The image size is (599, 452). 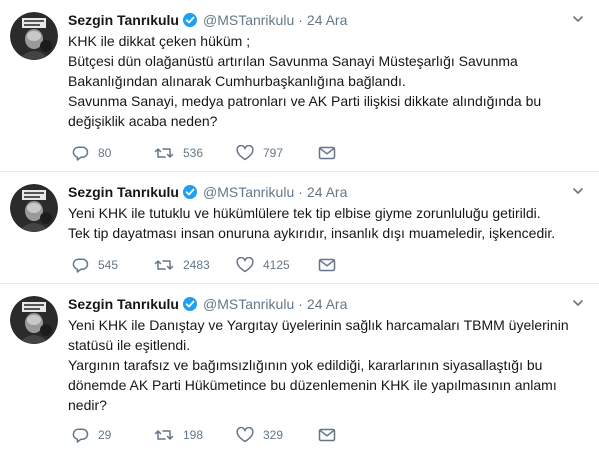 I want to click on tweet-actions: 80 536 797, so click(x=204, y=153).